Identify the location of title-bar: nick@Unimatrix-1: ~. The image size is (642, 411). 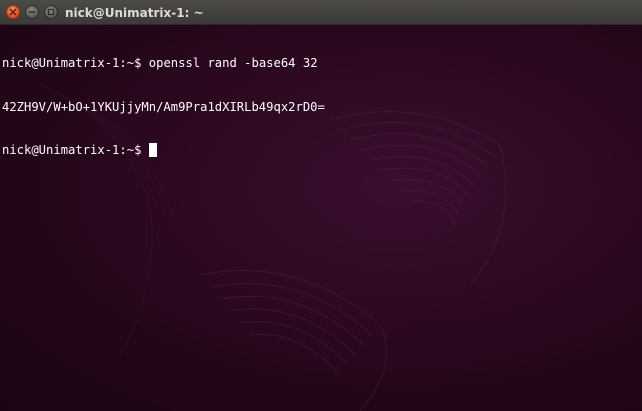
(321, 12).